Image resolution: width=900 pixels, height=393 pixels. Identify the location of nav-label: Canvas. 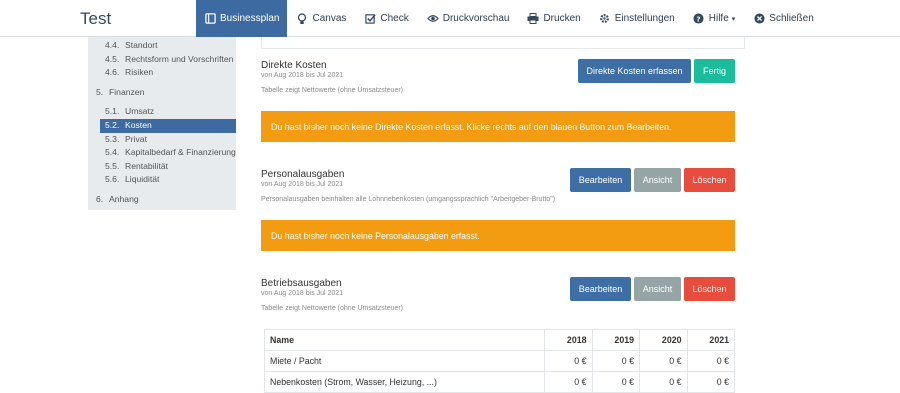
(329, 18).